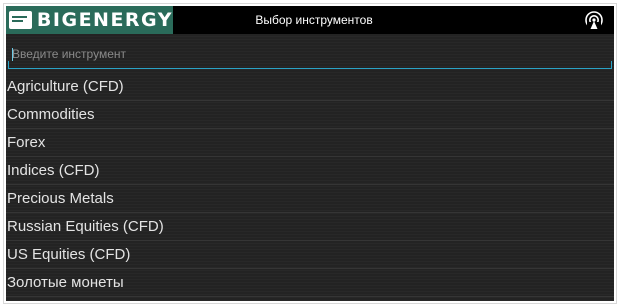 This screenshot has height=307, width=620. What do you see at coordinates (12, 54) in the screenshot?
I see `text-cursor` at bounding box center [12, 54].